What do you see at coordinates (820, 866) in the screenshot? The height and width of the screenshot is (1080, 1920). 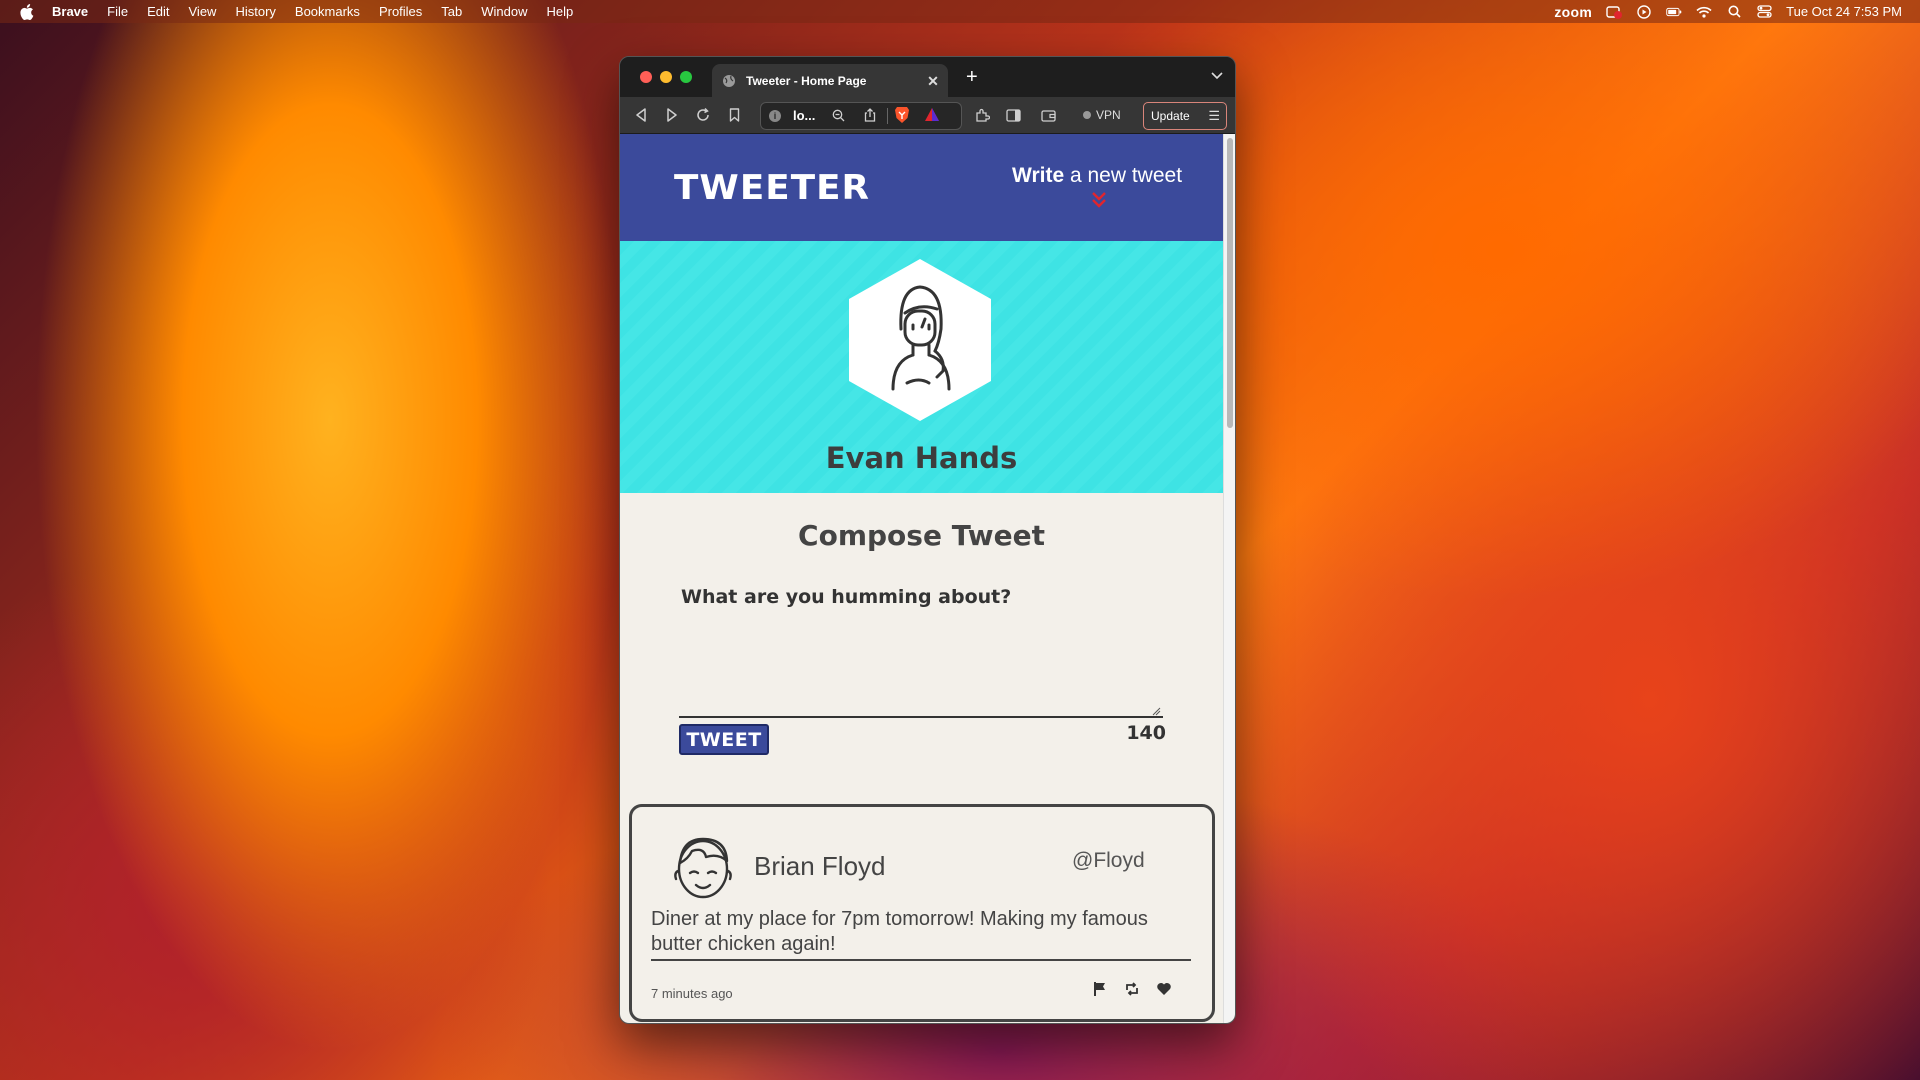 I see `tweet-author-name: Brian Floyd` at bounding box center [820, 866].